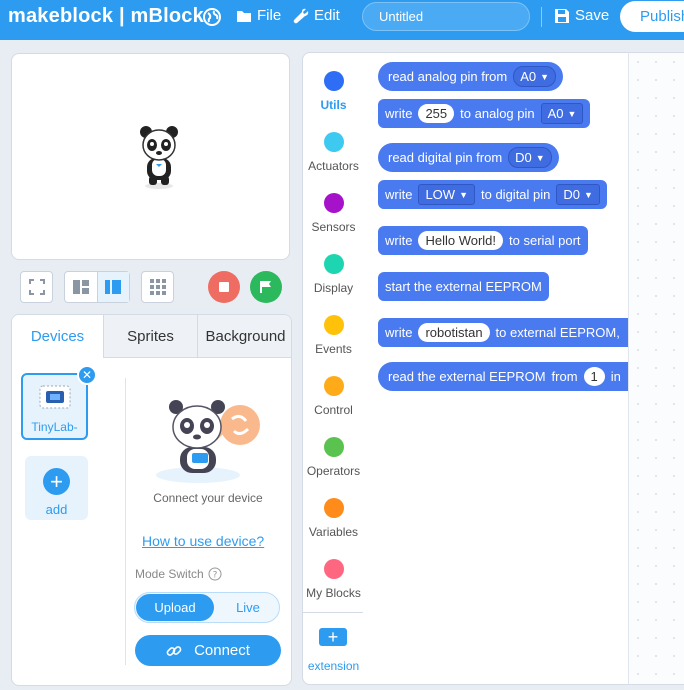 The height and width of the screenshot is (690, 684). What do you see at coordinates (56, 509) in the screenshot?
I see `add-label: add` at bounding box center [56, 509].